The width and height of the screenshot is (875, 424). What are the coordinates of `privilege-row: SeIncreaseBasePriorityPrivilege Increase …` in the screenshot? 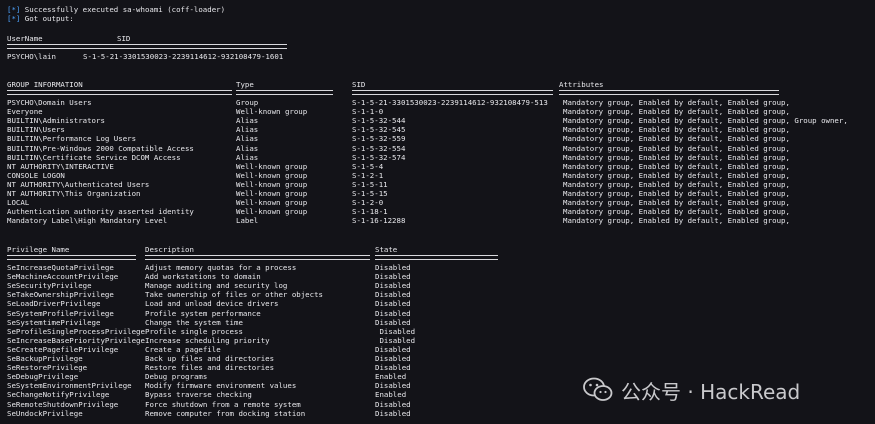 It's located at (437, 340).